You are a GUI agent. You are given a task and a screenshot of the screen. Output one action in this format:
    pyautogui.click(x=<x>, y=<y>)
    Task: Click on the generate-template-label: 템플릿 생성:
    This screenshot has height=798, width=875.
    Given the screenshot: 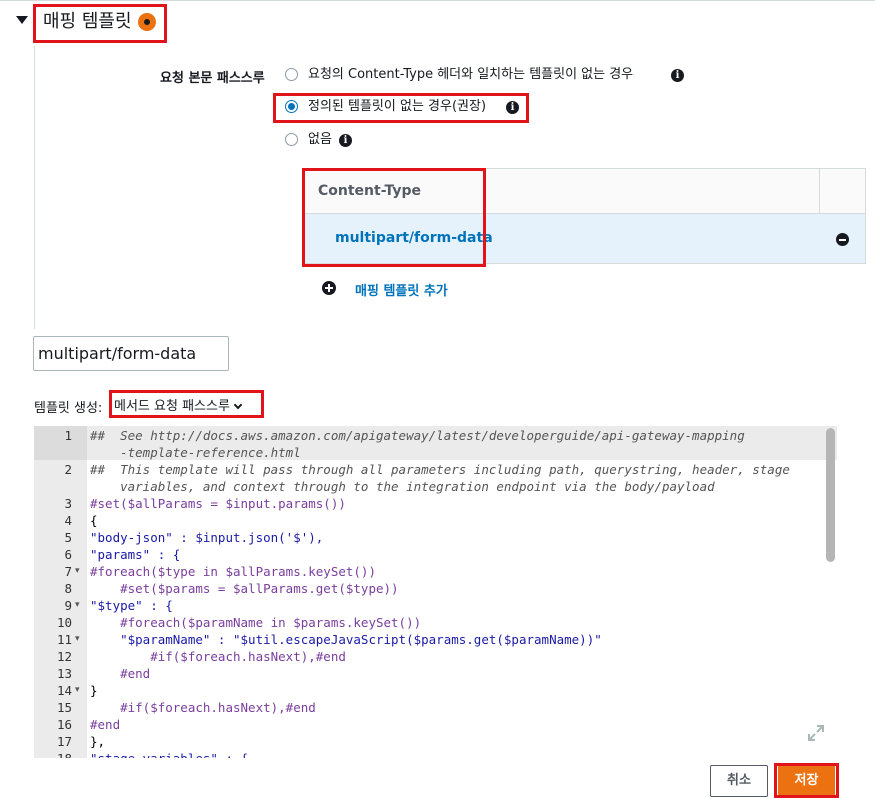 What is the action you would take?
    pyautogui.click(x=68, y=408)
    